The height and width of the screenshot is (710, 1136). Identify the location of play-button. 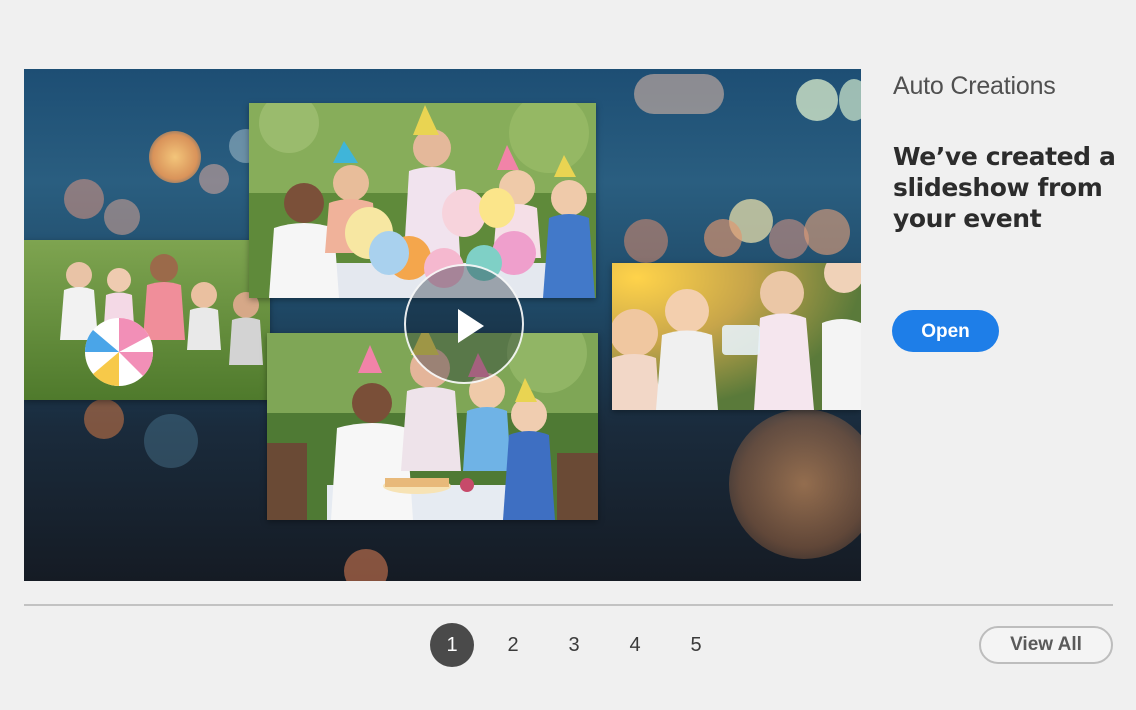
(464, 324).